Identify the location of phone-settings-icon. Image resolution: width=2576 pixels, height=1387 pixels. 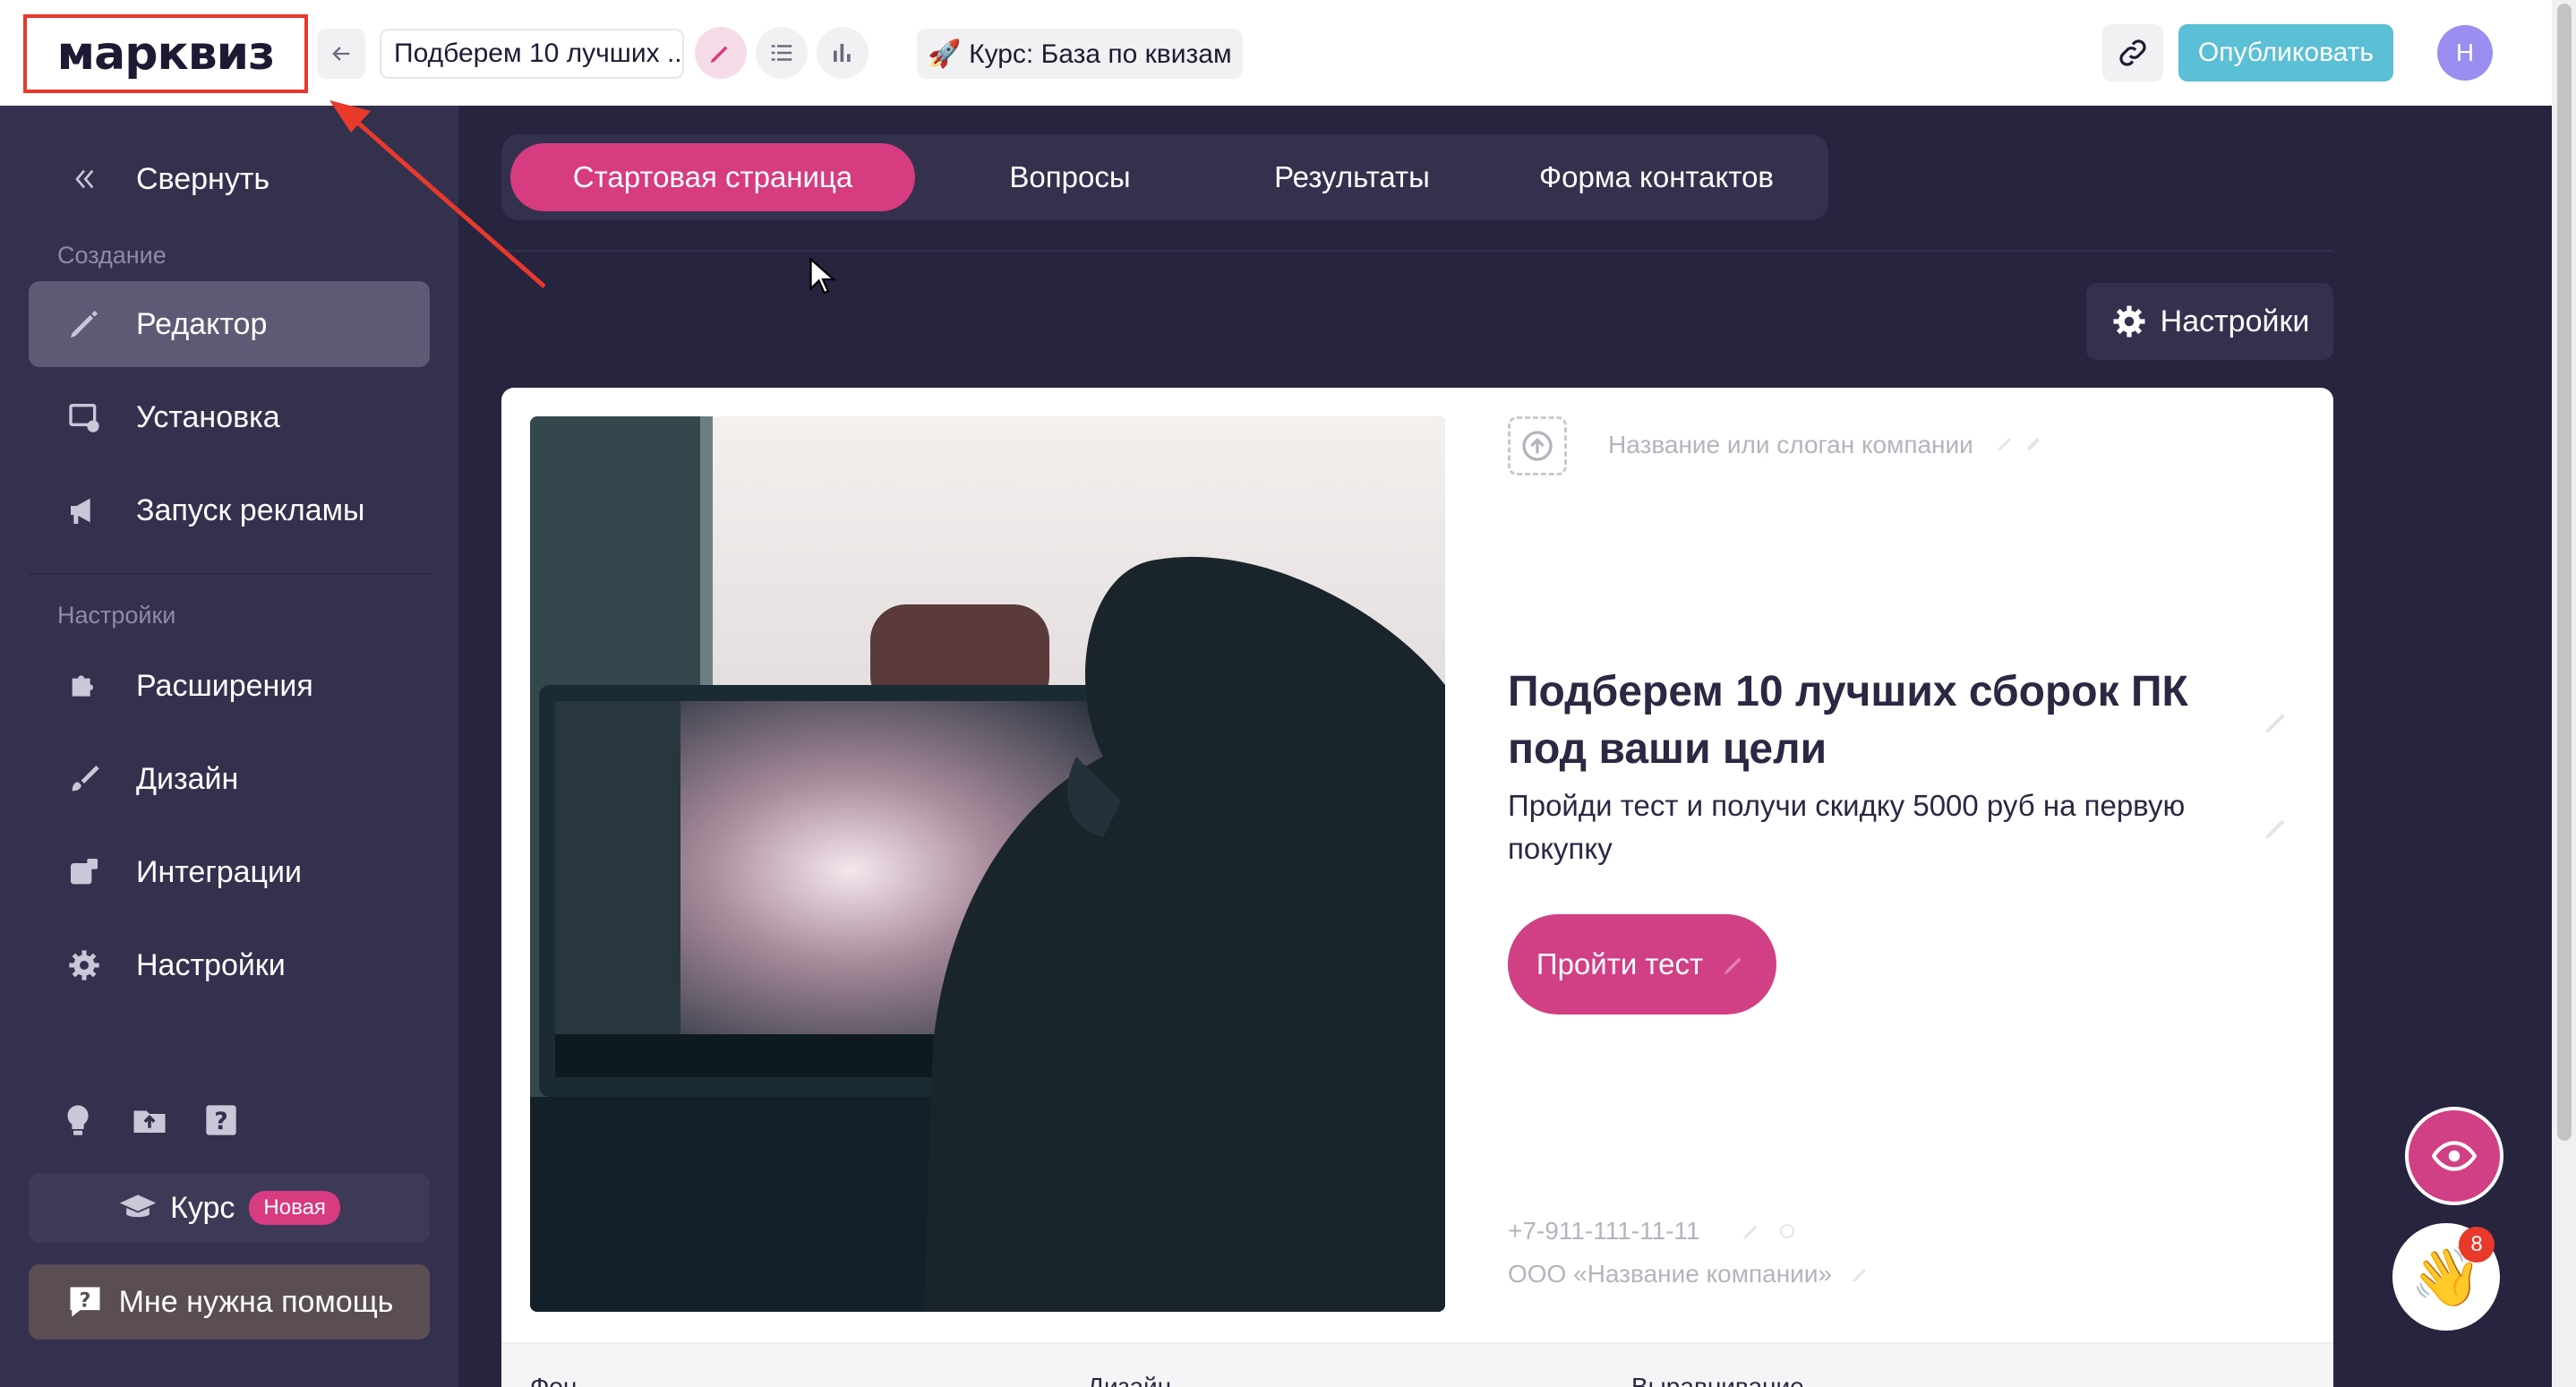
(1787, 1231).